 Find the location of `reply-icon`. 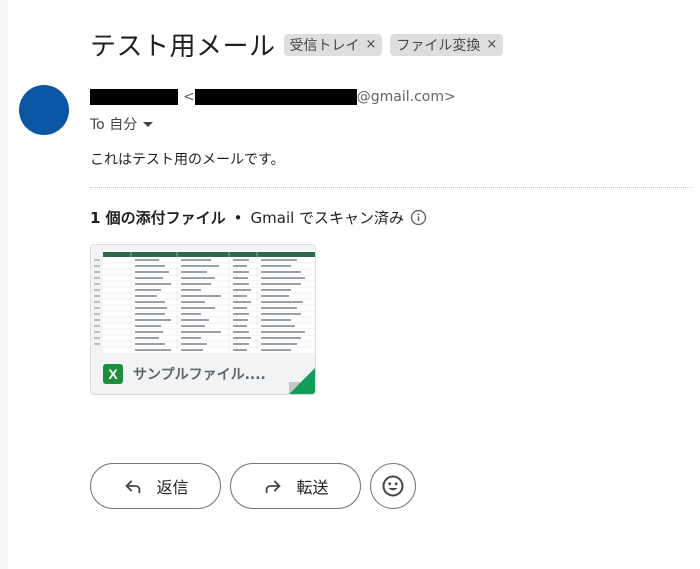

reply-icon is located at coordinates (133, 487).